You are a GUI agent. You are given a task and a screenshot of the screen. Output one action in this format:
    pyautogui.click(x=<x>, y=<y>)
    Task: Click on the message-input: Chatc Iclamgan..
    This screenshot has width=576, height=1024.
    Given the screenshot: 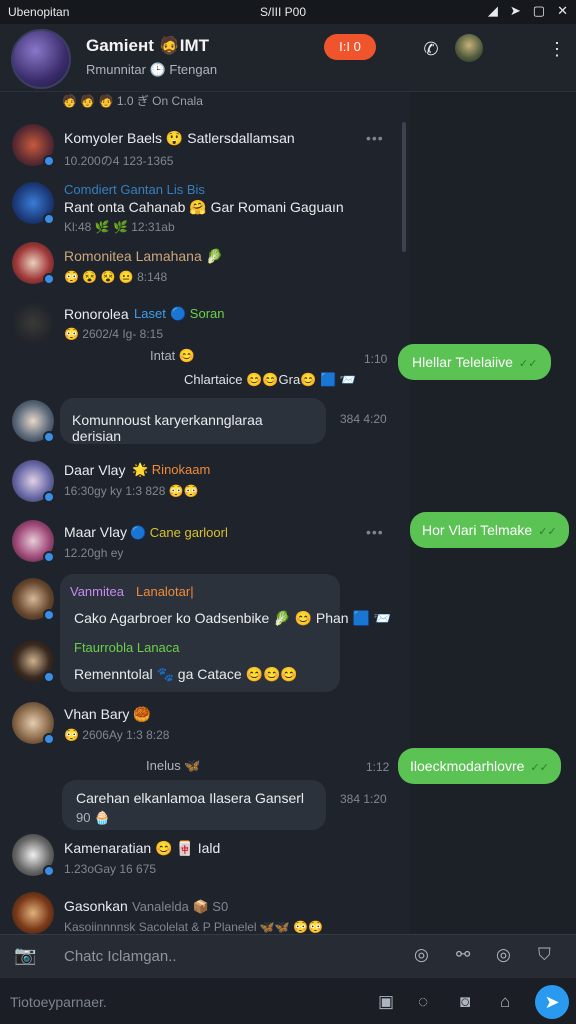 What is the action you would take?
    pyautogui.click(x=120, y=956)
    